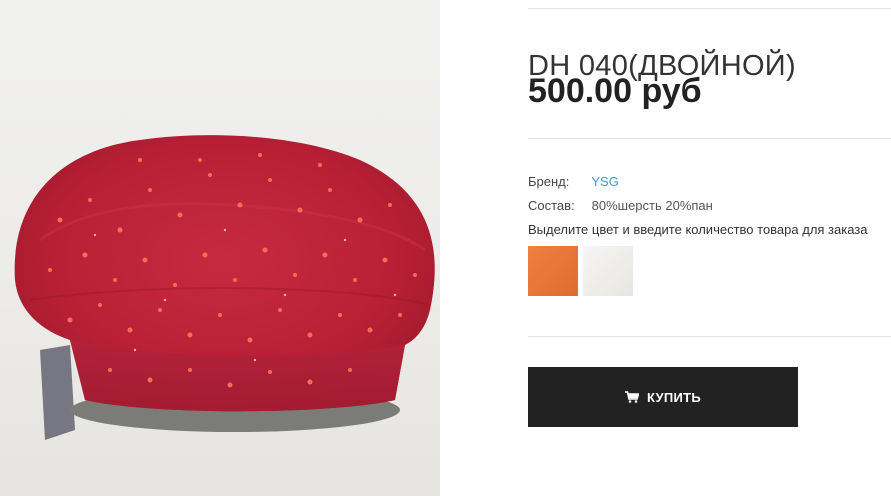 This screenshot has height=496, width=891. Describe the element at coordinates (608, 271) in the screenshot. I see `swatch-white` at that location.